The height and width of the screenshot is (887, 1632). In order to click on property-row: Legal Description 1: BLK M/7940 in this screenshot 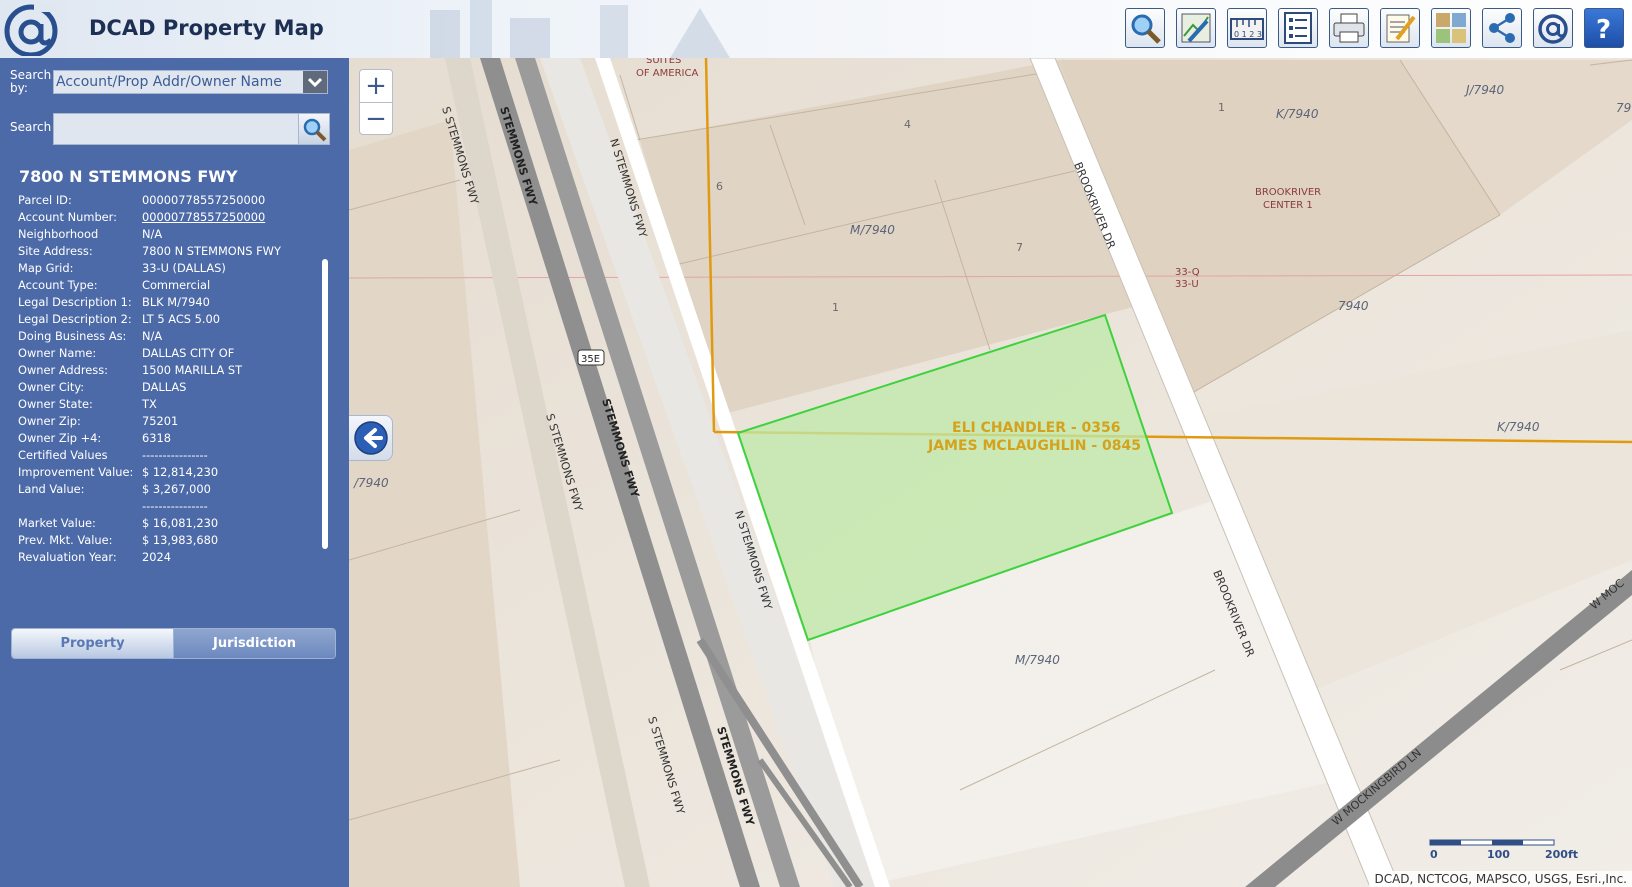, I will do `click(170, 303)`.